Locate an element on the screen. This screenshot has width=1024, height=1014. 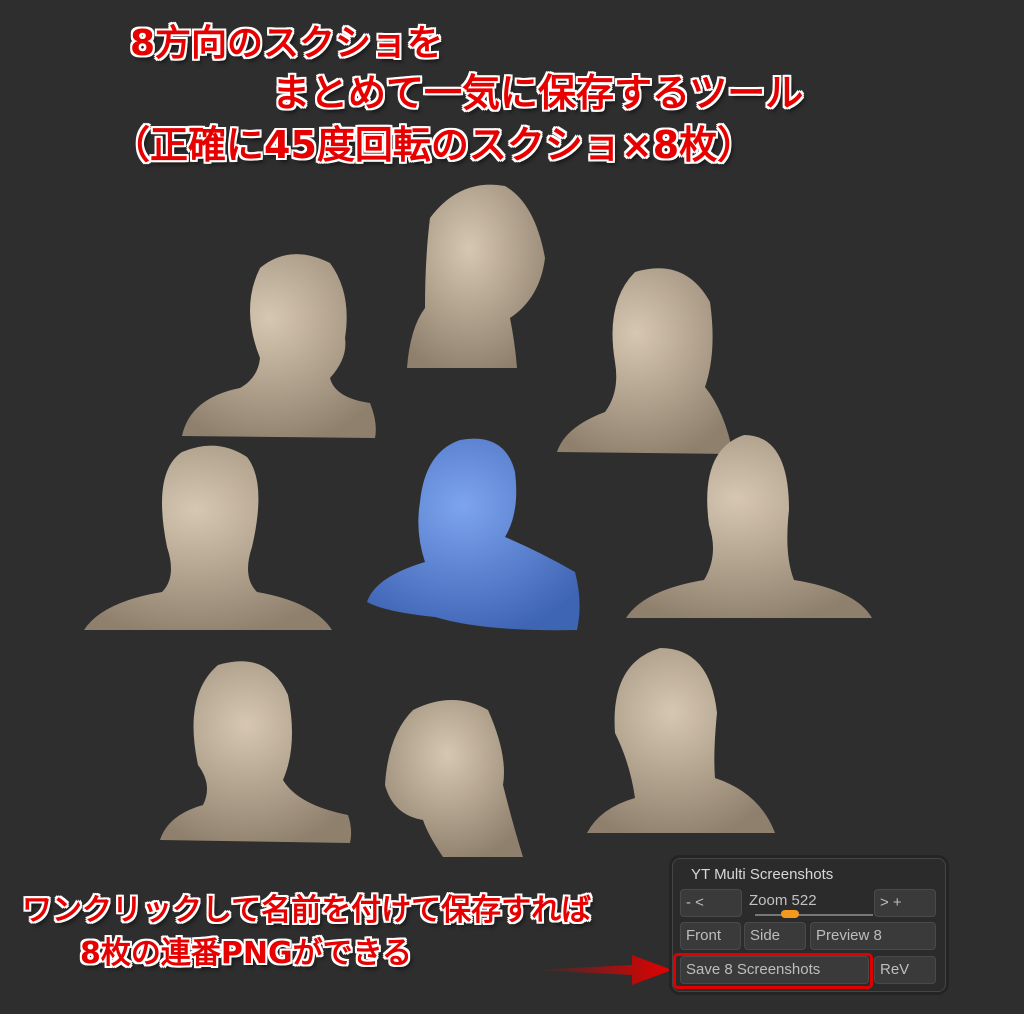
head-profile-left is located at coordinates (454, 778).